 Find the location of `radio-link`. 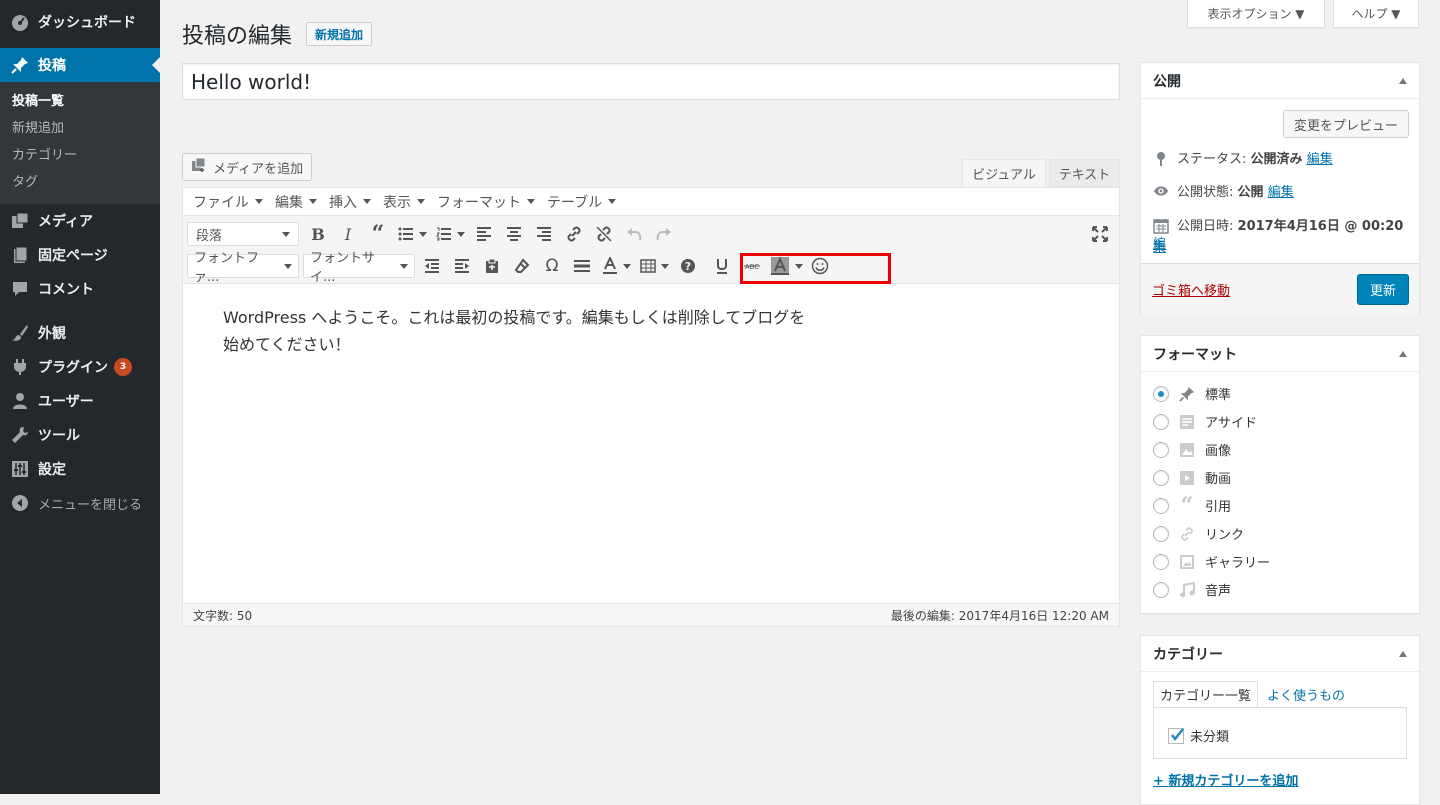

radio-link is located at coordinates (1161, 533).